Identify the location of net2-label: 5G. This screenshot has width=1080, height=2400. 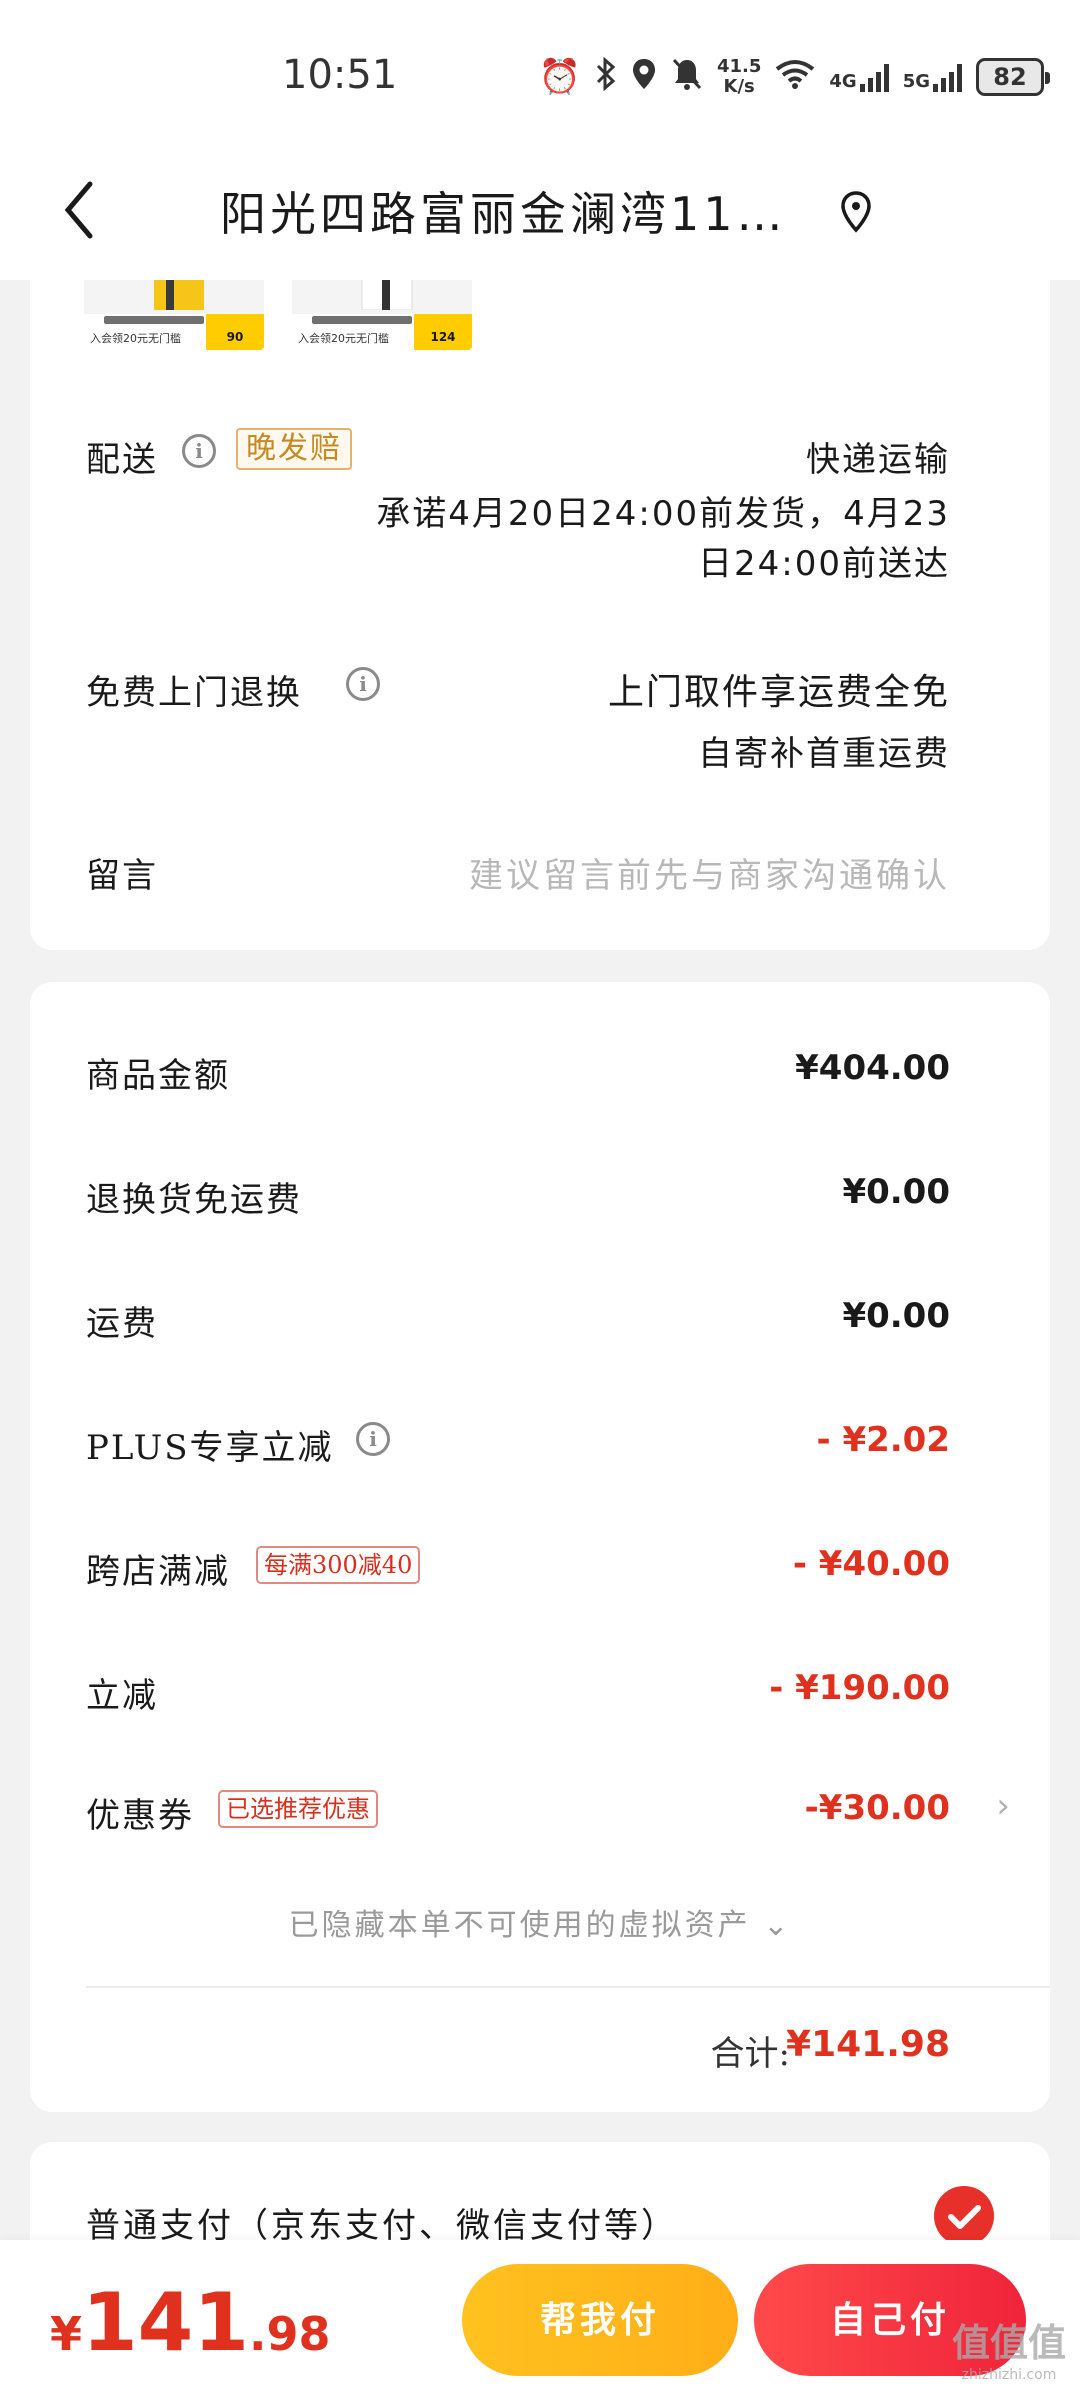
(916, 81).